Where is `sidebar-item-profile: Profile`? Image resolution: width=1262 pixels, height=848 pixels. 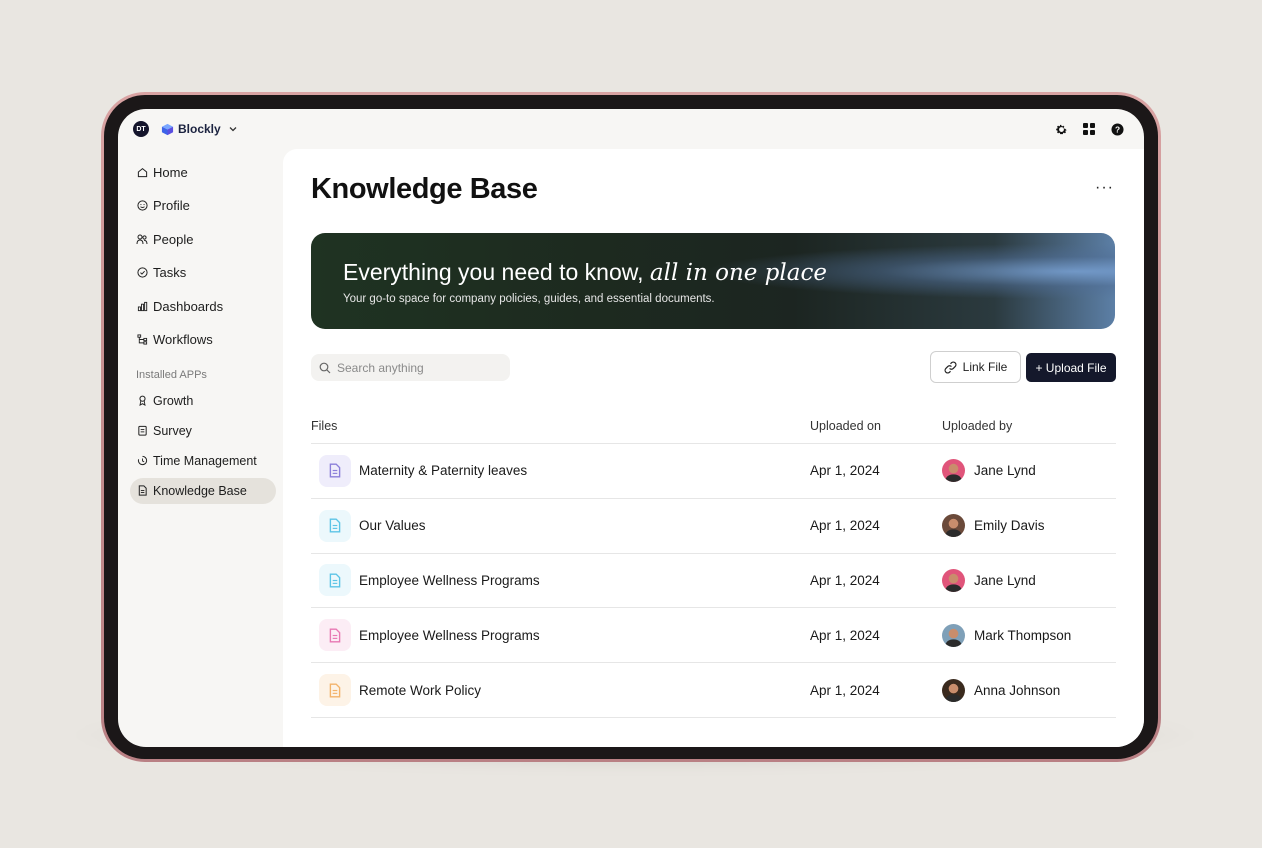 sidebar-item-profile: Profile is located at coordinates (203, 206).